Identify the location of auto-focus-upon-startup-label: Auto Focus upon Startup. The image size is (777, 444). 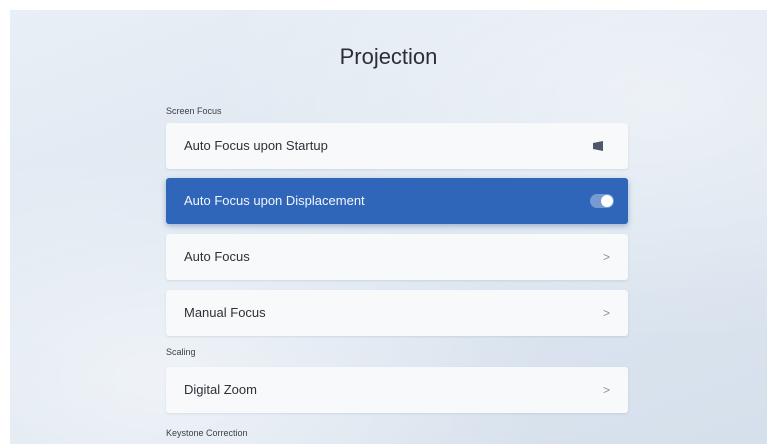
(256, 145).